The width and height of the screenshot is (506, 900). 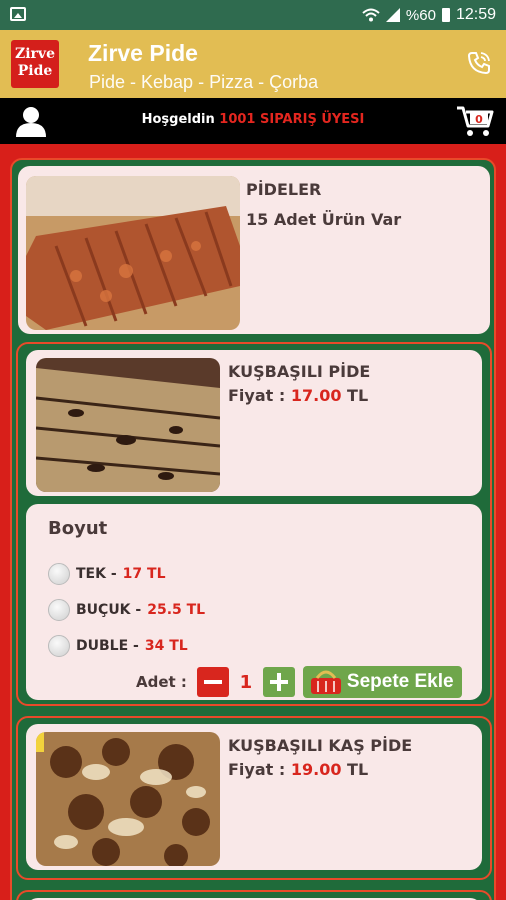 I want to click on size-option-price: 25.5 TL, so click(x=176, y=610).